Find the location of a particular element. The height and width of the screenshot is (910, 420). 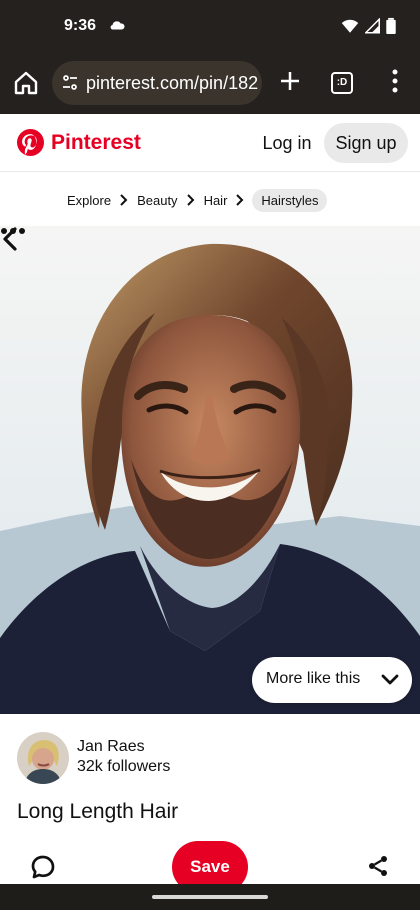

breadcrumb-explore: Explore is located at coordinates (89, 200).